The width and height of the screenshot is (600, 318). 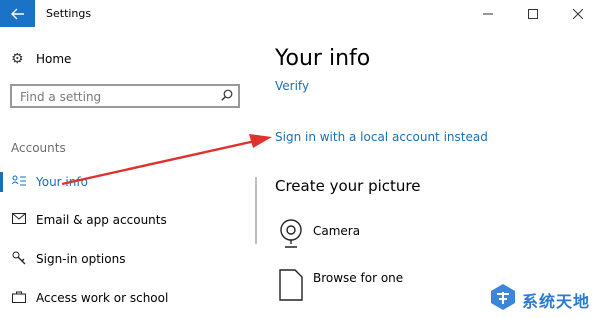 I want to click on sidebar-item-label: Home, so click(x=54, y=59).